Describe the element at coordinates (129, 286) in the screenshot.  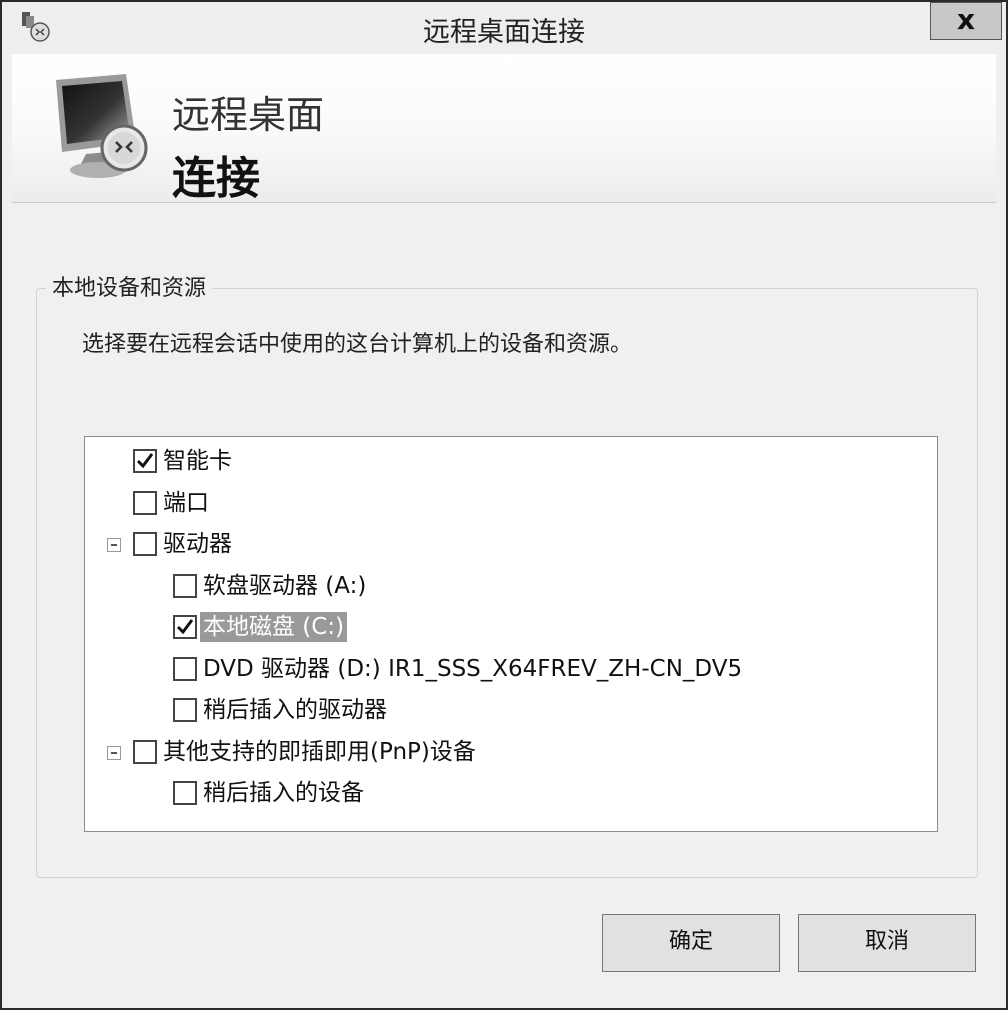
I see `group-legend: 本地设备和资源` at that location.